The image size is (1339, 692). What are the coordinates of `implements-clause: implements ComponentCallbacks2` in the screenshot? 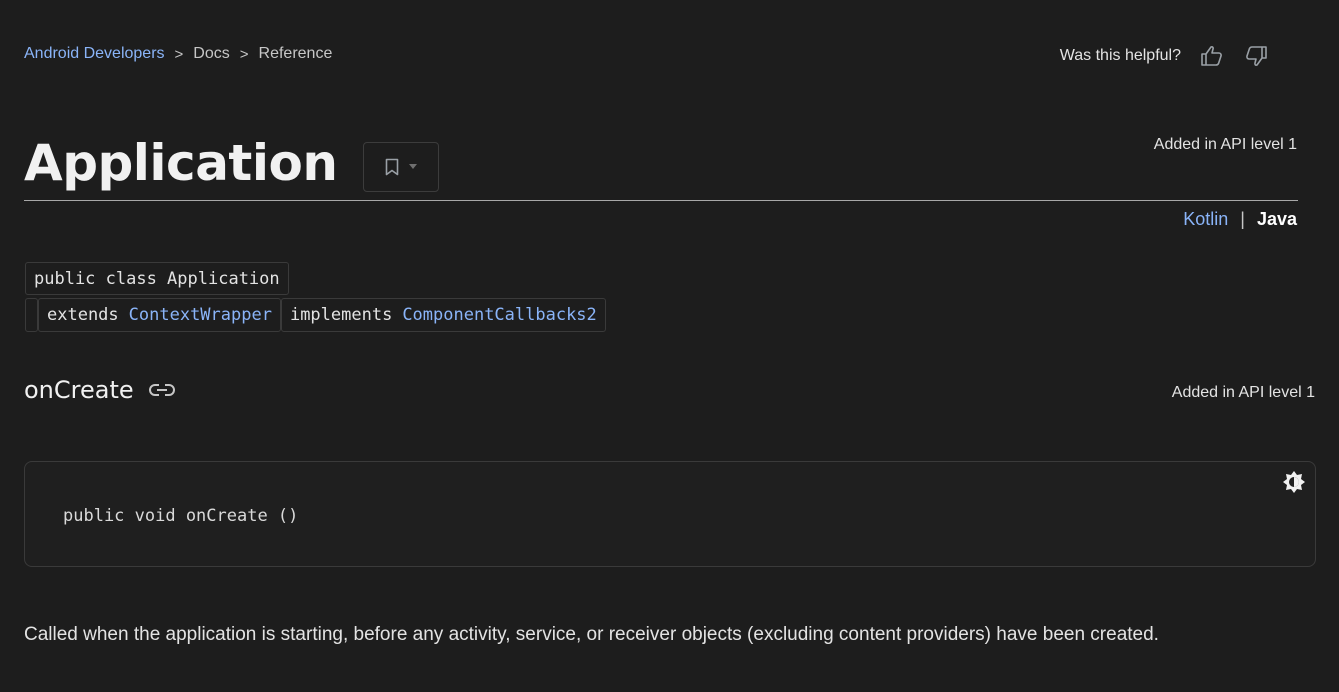 It's located at (443, 315).